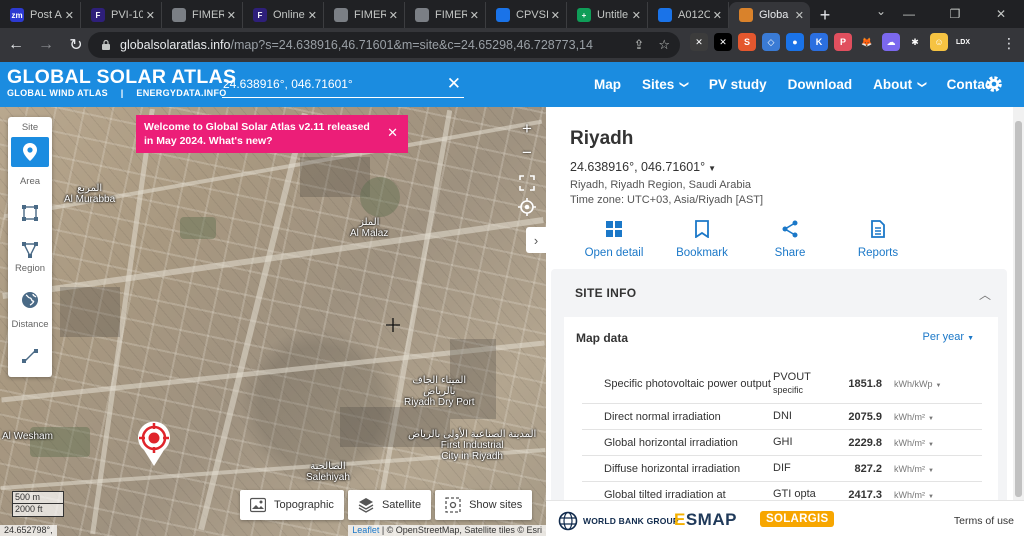 This screenshot has height=536, width=1024. I want to click on browser-tab: A012C ✕, so click(688, 15).